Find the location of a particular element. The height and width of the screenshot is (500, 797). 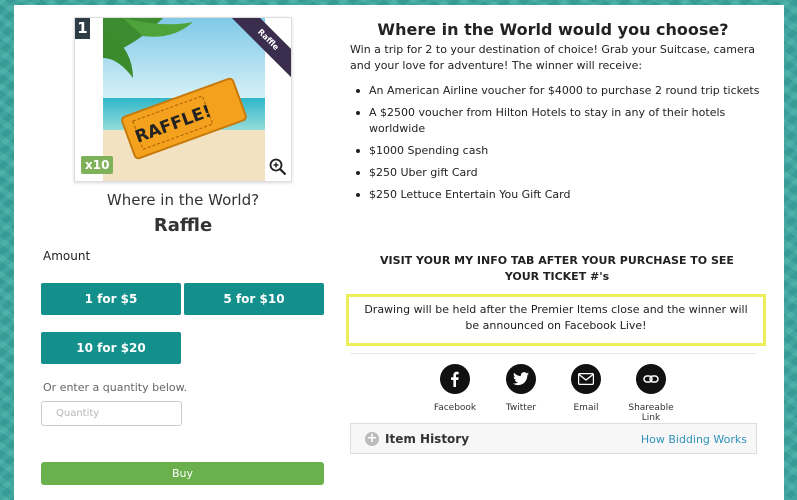

option-10-for-20-button: 10 for $20 is located at coordinates (111, 348).